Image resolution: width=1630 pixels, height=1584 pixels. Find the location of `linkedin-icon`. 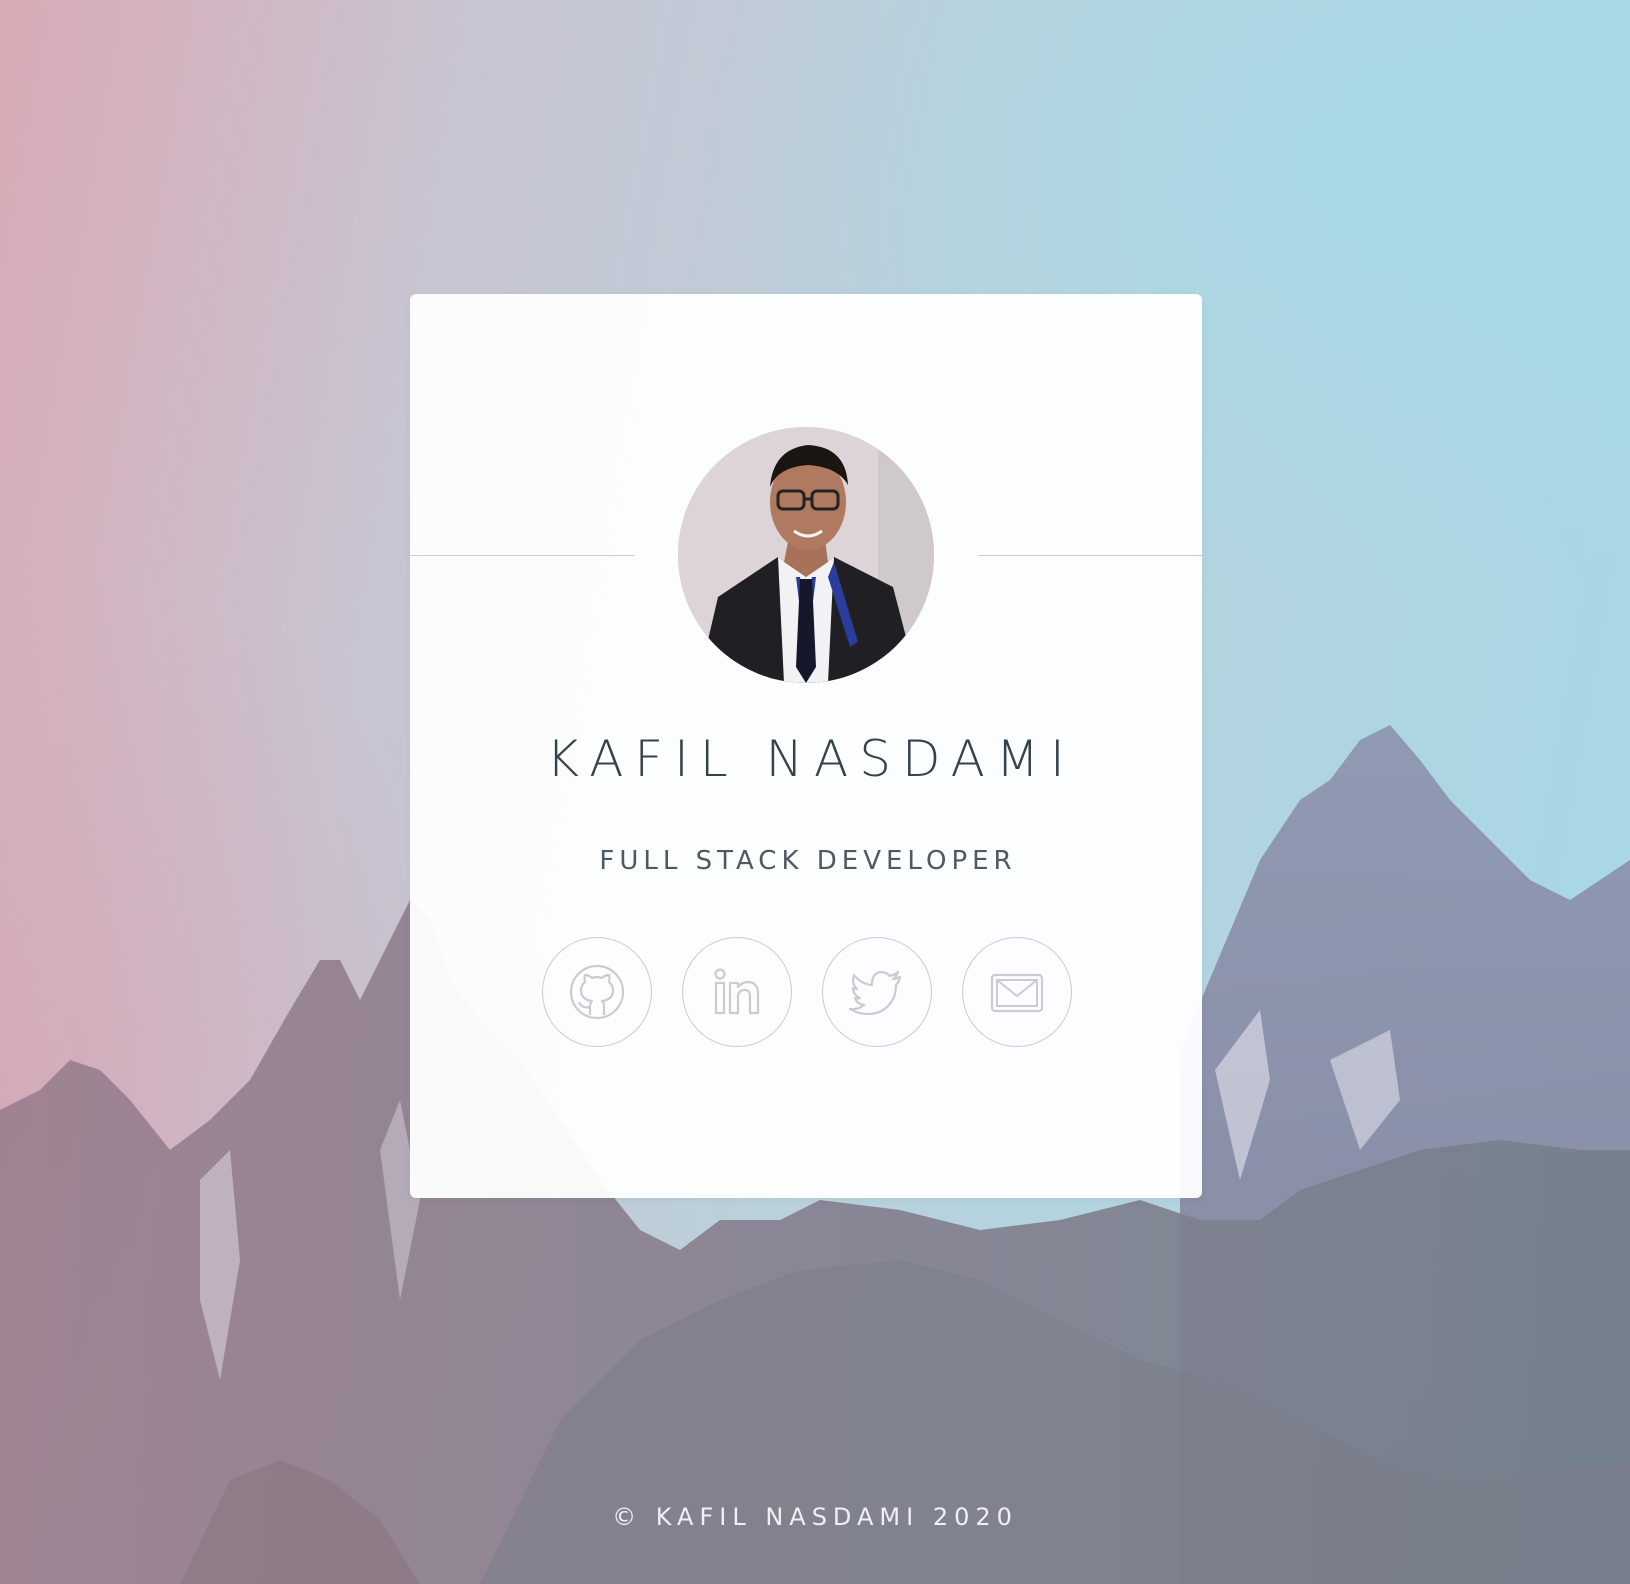

linkedin-icon is located at coordinates (737, 991).